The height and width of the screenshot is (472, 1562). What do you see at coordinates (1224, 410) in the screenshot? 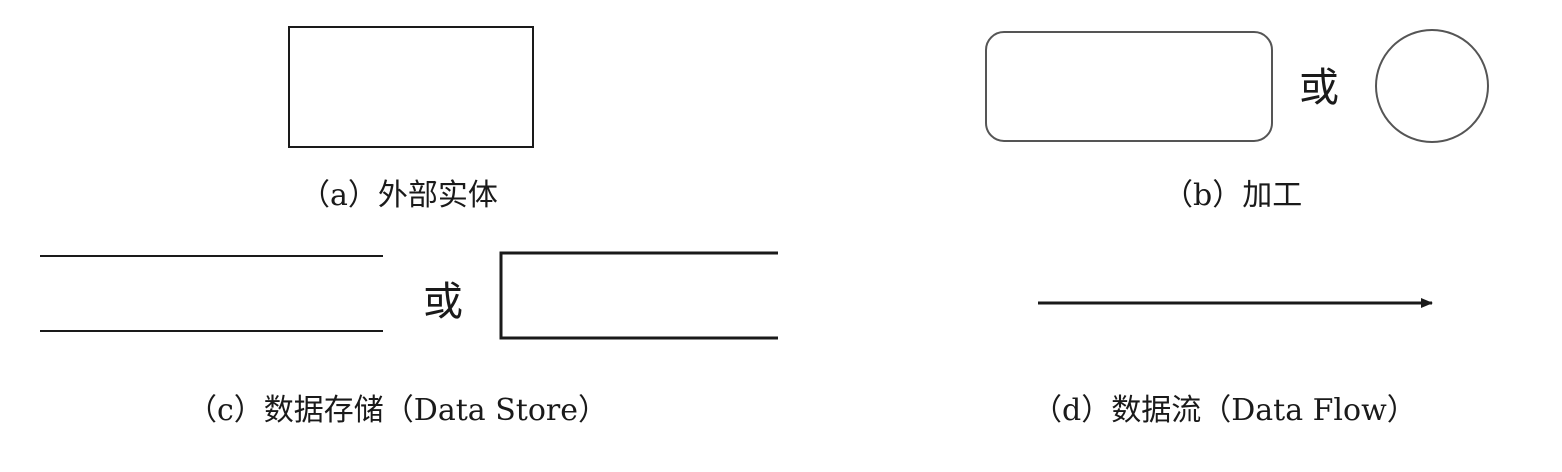
I see `data-flow-caption: （d）数据流（Data Flow）` at bounding box center [1224, 410].